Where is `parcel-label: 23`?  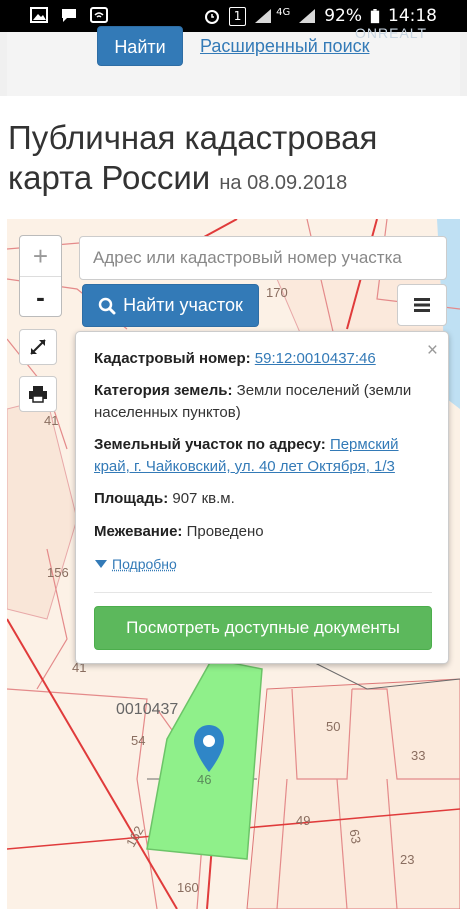 parcel-label: 23 is located at coordinates (407, 859).